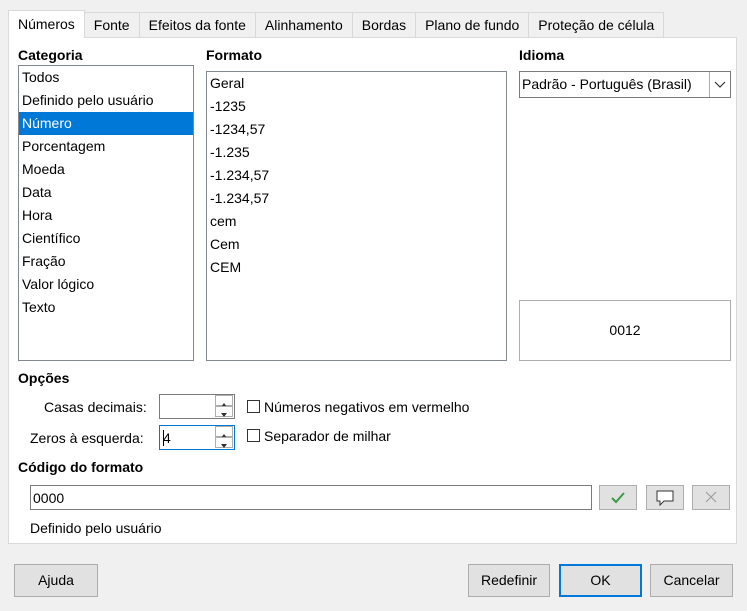 The width and height of the screenshot is (747, 611). What do you see at coordinates (607, 84) in the screenshot?
I see `idioma-value: Padrão - Português (Brasil)` at bounding box center [607, 84].